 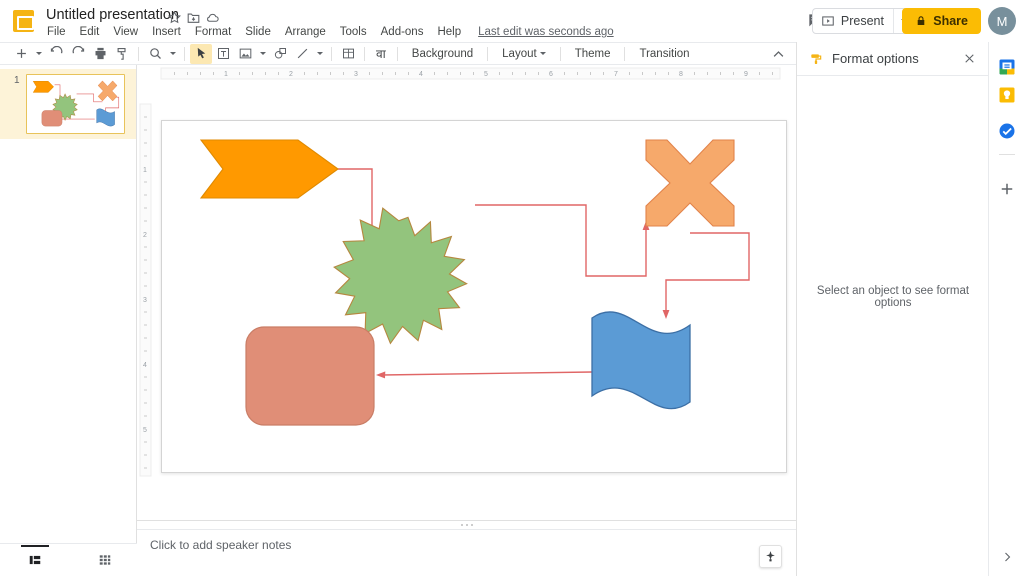 What do you see at coordinates (105, 560) in the screenshot?
I see `grid-view-button` at bounding box center [105, 560].